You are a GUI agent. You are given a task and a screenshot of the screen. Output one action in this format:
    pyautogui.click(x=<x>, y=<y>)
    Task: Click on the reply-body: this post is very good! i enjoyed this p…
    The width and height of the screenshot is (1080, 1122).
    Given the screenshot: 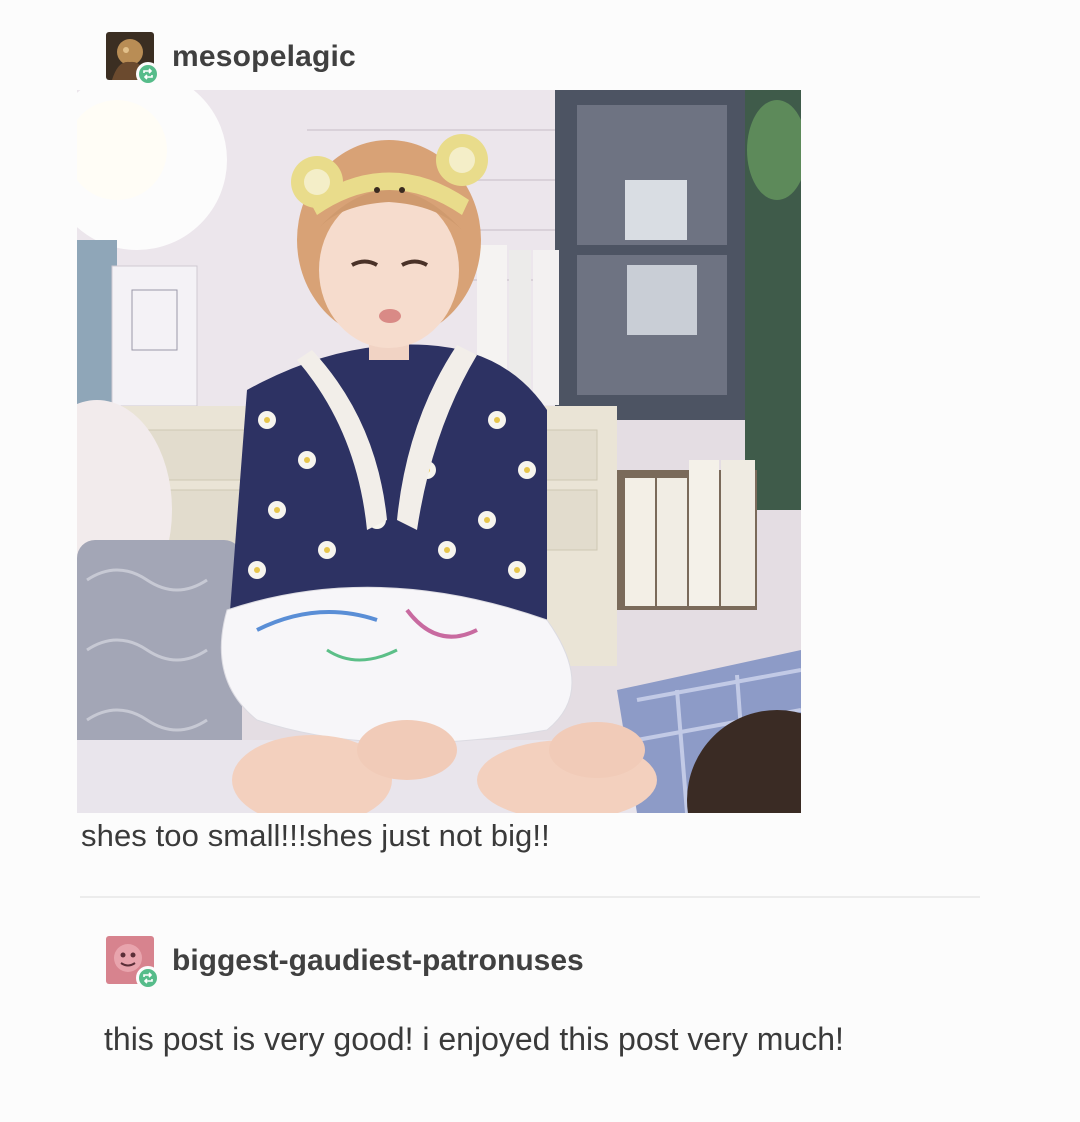 What is the action you would take?
    pyautogui.click(x=474, y=1039)
    